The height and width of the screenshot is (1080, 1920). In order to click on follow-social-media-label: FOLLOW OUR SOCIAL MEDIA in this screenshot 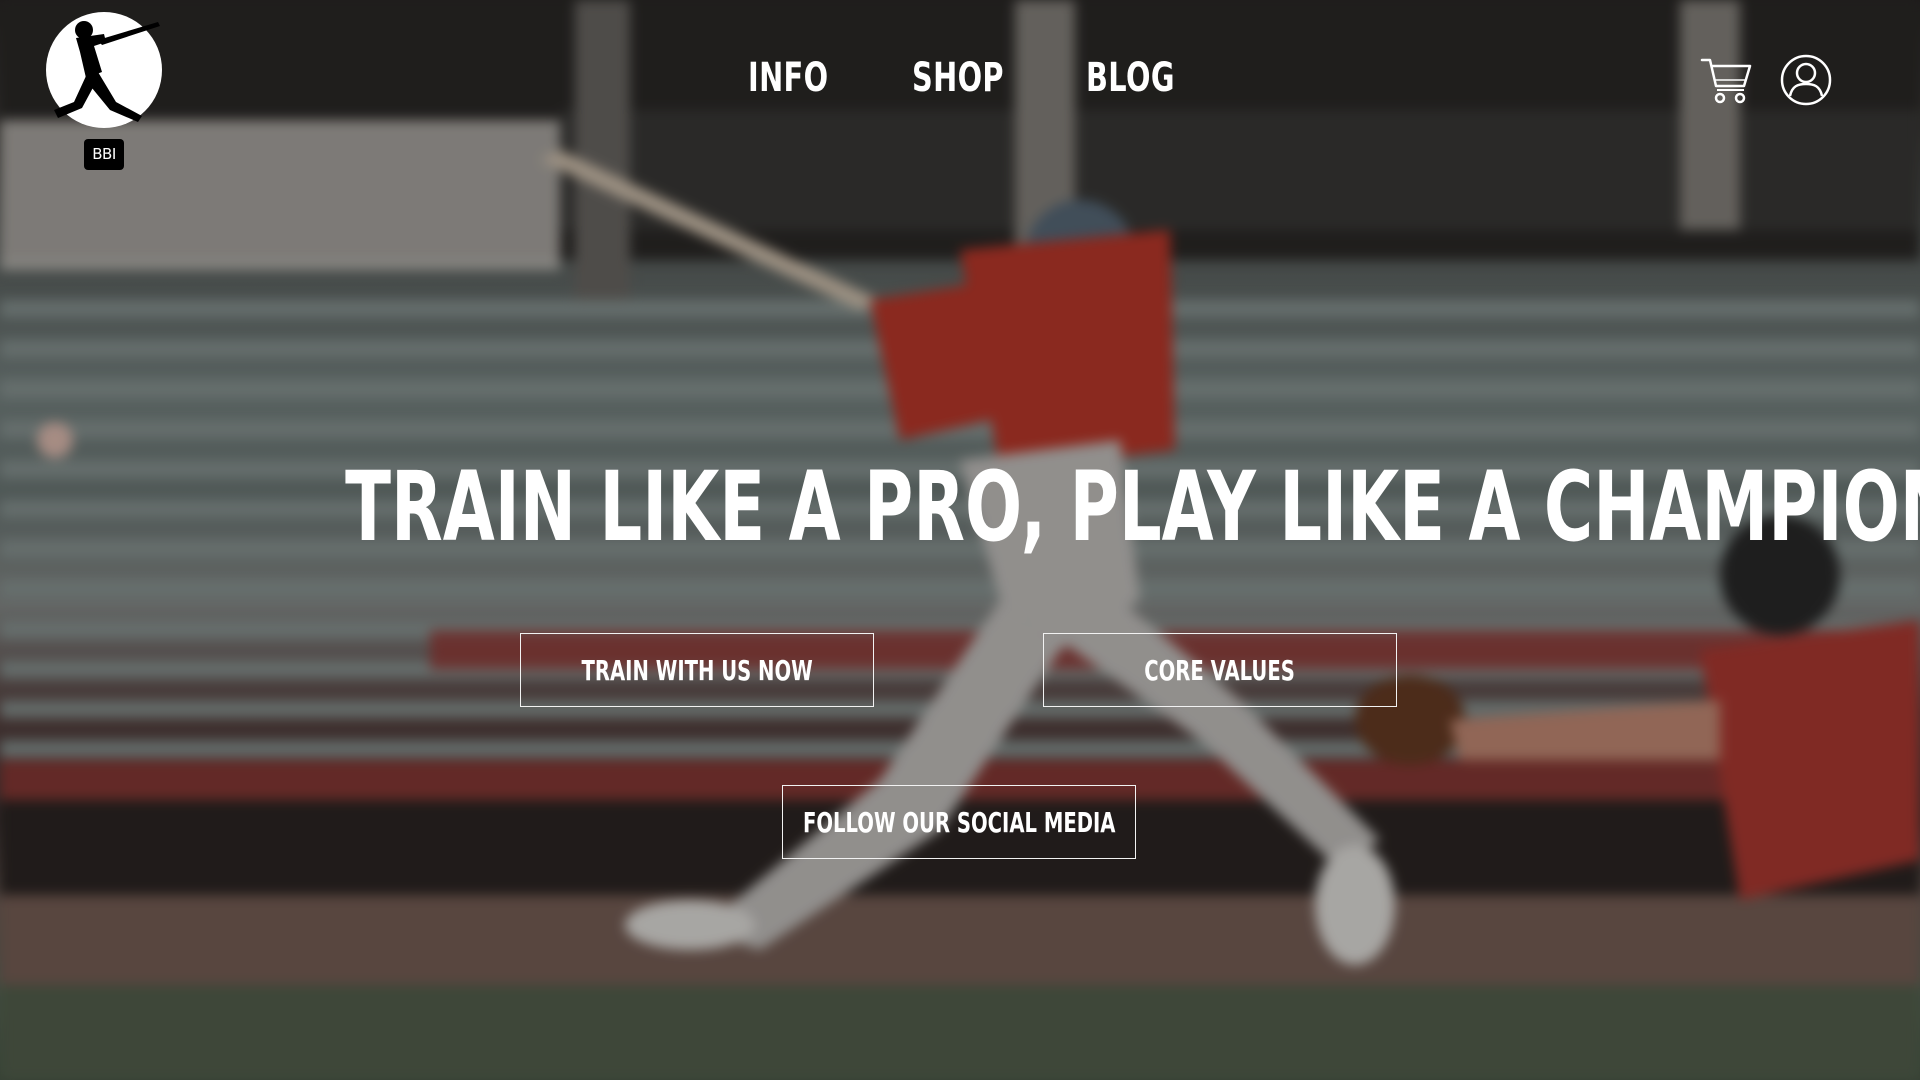, I will do `click(959, 822)`.